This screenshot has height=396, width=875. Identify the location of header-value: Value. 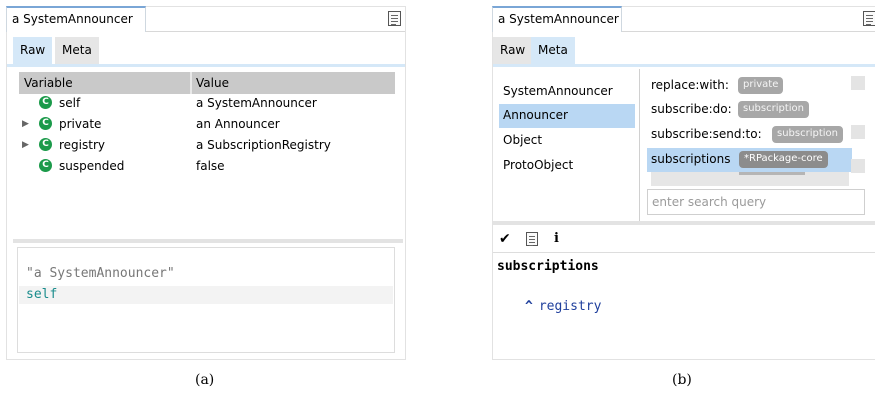
(212, 83).